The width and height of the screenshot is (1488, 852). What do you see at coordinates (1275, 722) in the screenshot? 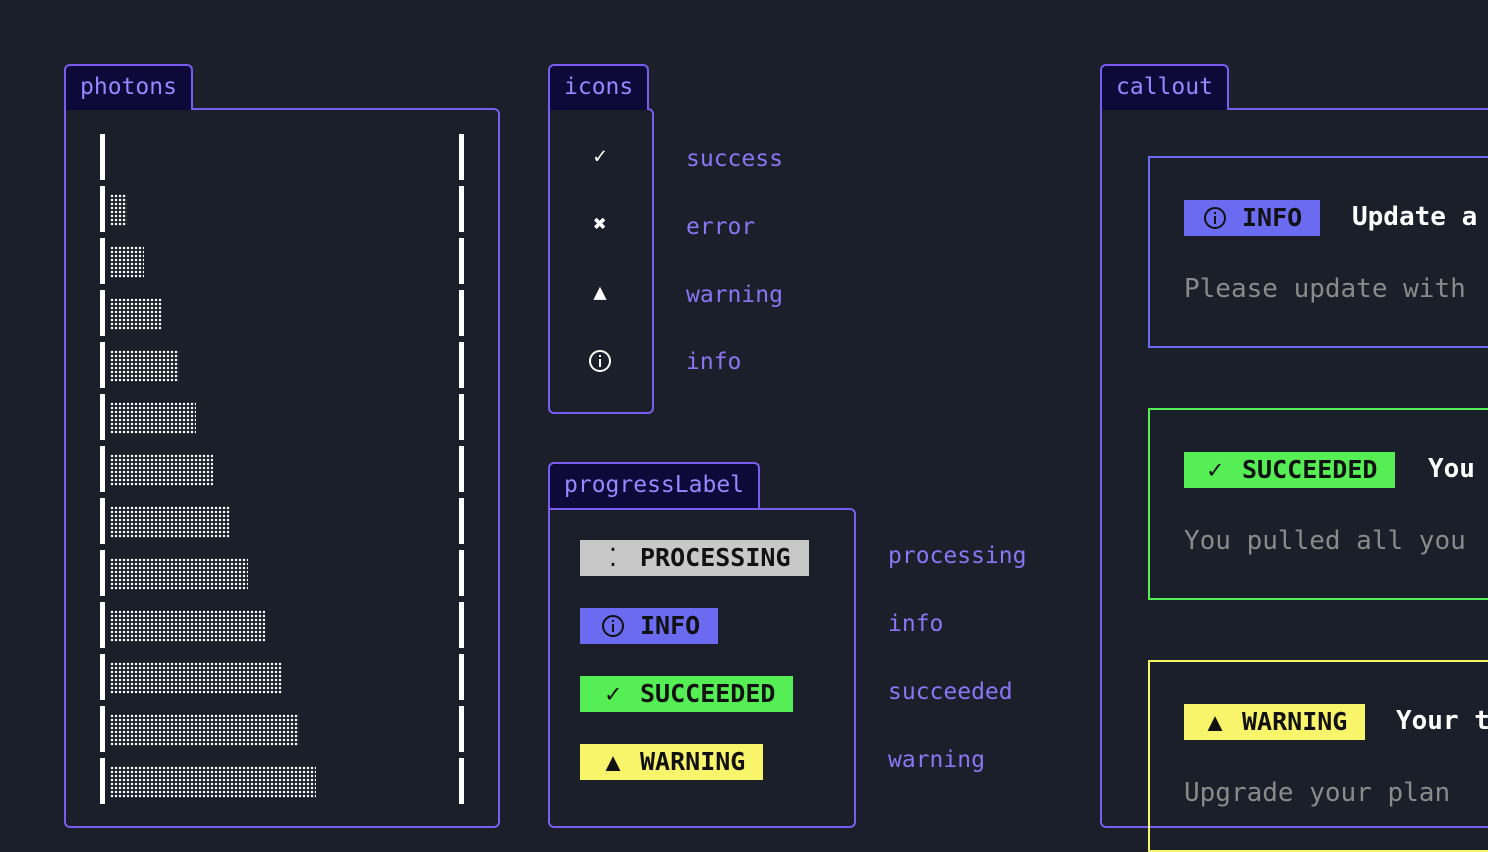
I see `callout-badge-warning: ▲ WARNING` at bounding box center [1275, 722].